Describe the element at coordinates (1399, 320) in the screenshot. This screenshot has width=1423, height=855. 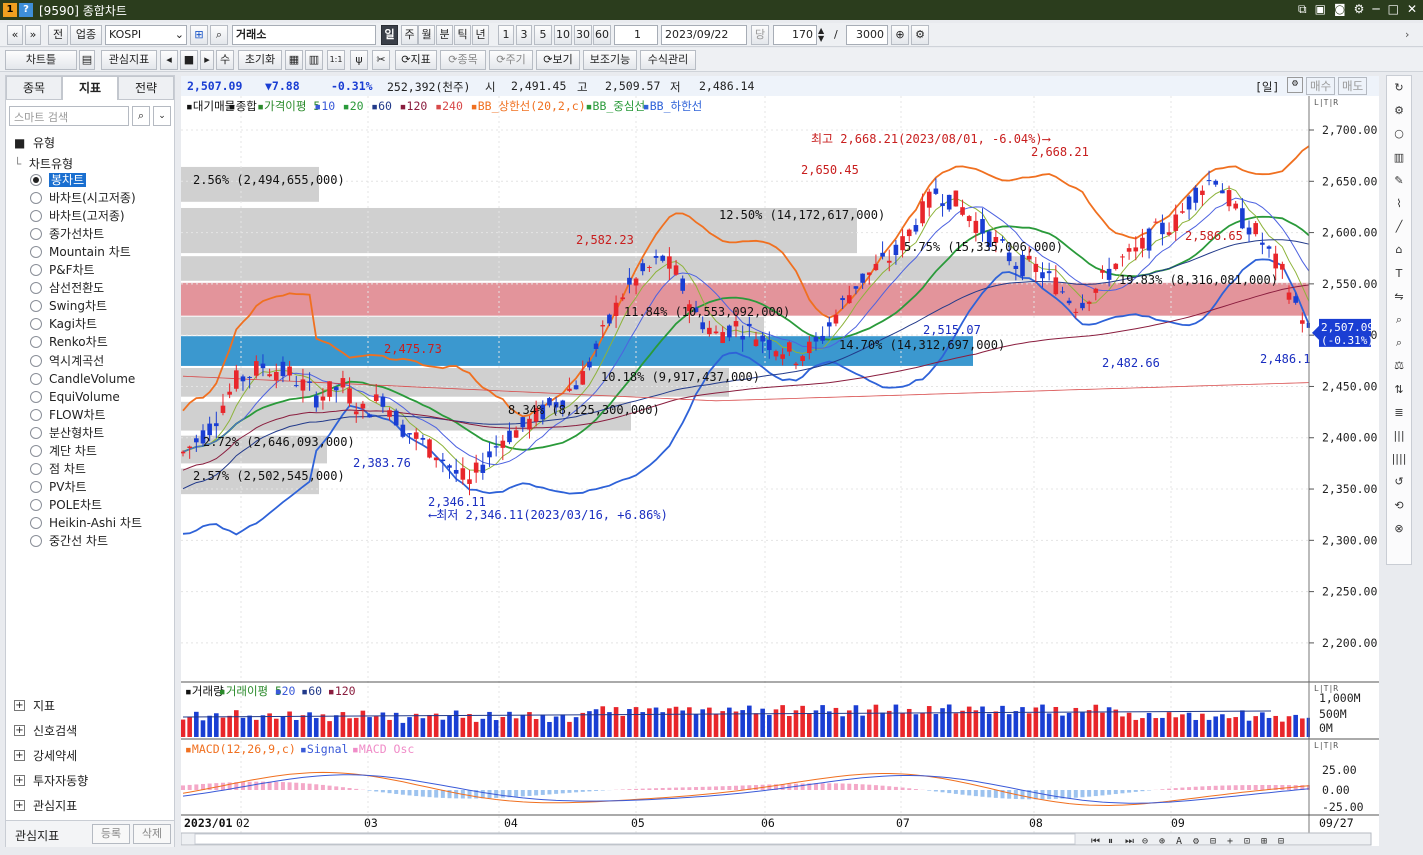
I see `zoom-in-icon: ⌕` at that location.